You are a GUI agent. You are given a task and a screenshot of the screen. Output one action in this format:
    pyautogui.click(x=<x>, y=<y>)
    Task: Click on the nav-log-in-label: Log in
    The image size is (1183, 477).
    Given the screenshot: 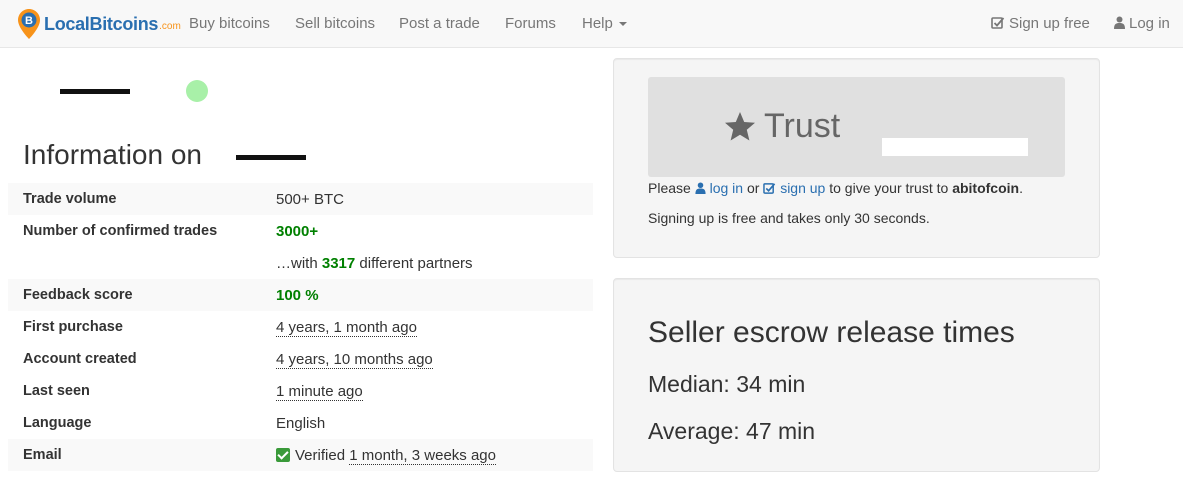 What is the action you would take?
    pyautogui.click(x=1149, y=23)
    